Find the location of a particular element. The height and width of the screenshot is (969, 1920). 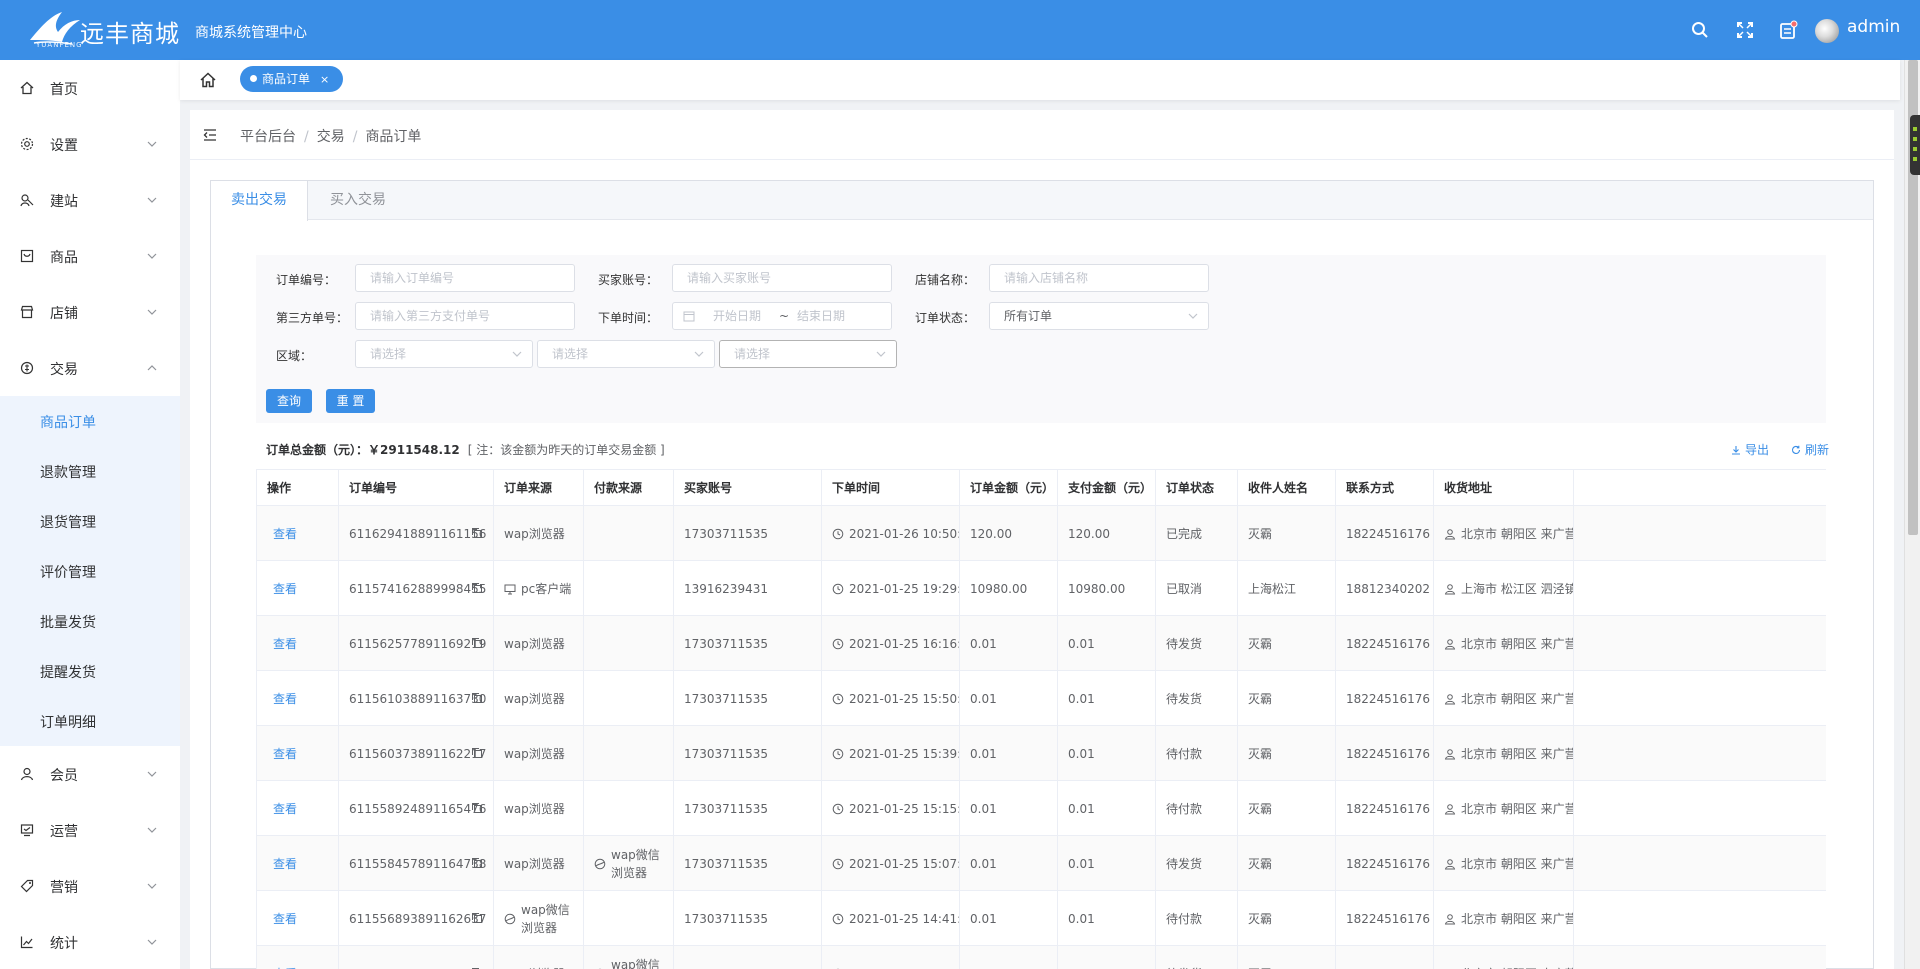

third-no-input: 请输入第三方支付单号 is located at coordinates (465, 316).